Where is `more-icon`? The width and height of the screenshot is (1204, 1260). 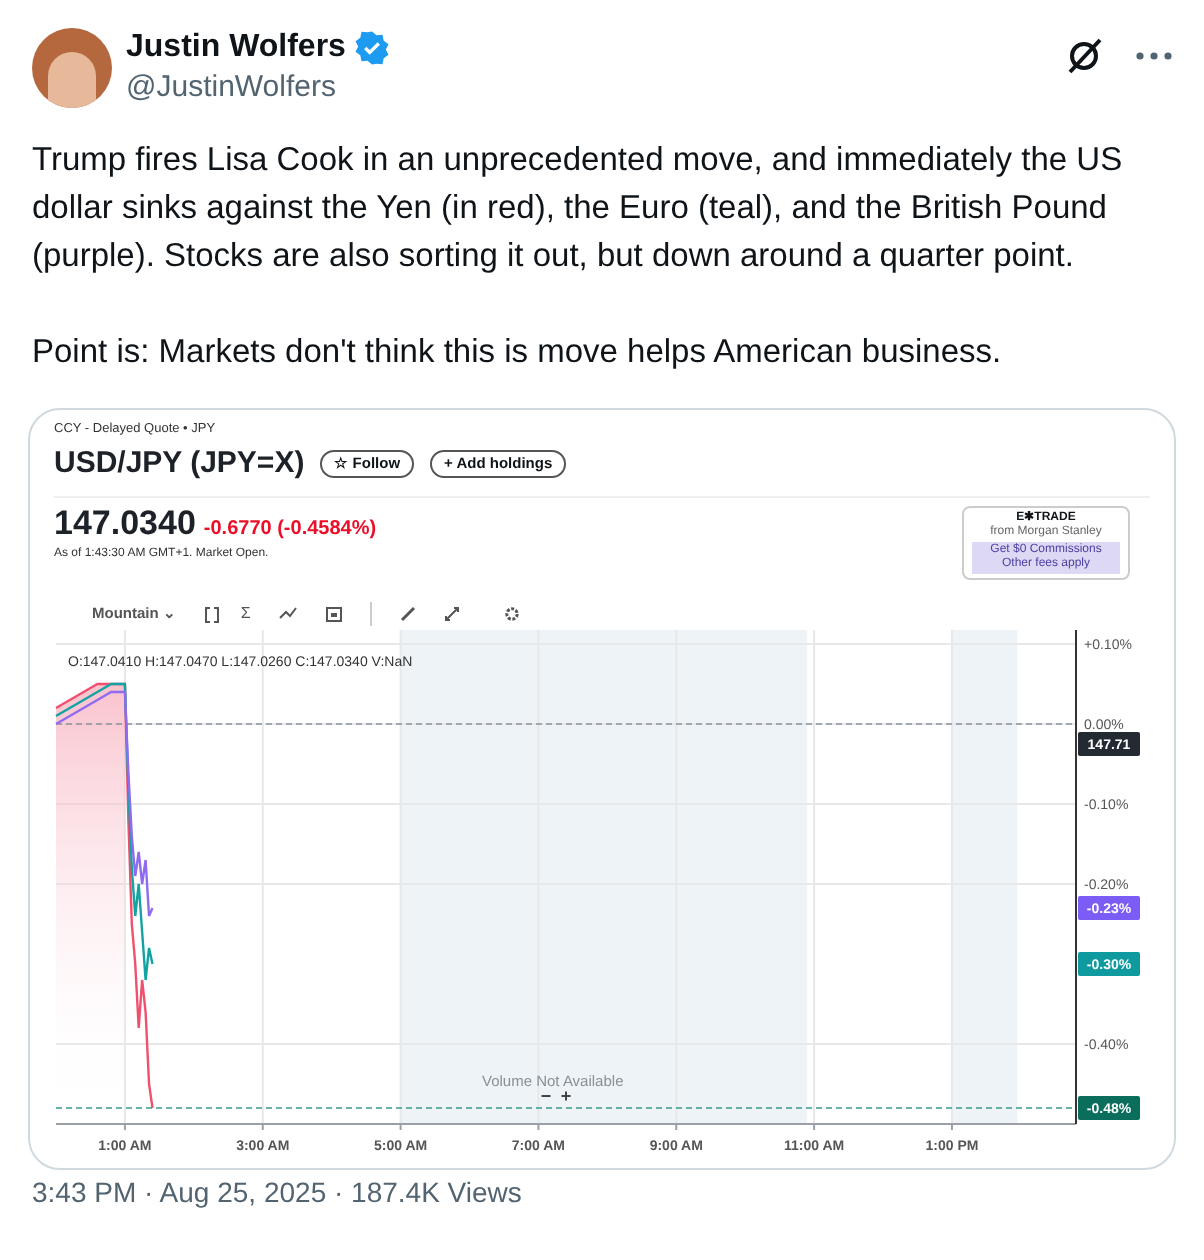
more-icon is located at coordinates (1154, 56).